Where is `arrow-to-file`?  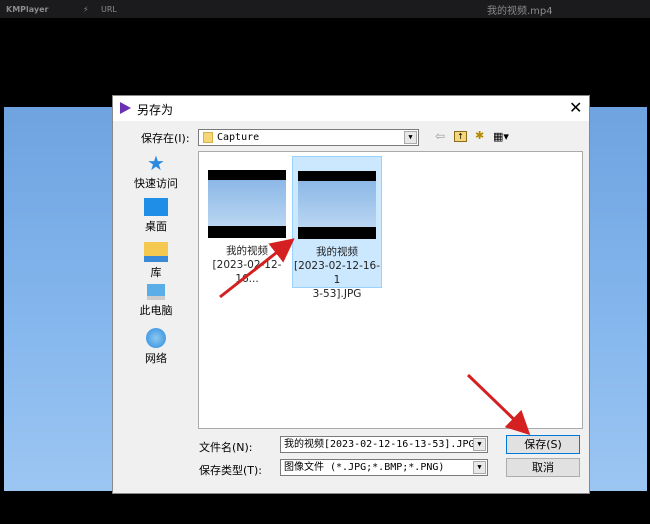 arrow-to-file is located at coordinates (257, 268).